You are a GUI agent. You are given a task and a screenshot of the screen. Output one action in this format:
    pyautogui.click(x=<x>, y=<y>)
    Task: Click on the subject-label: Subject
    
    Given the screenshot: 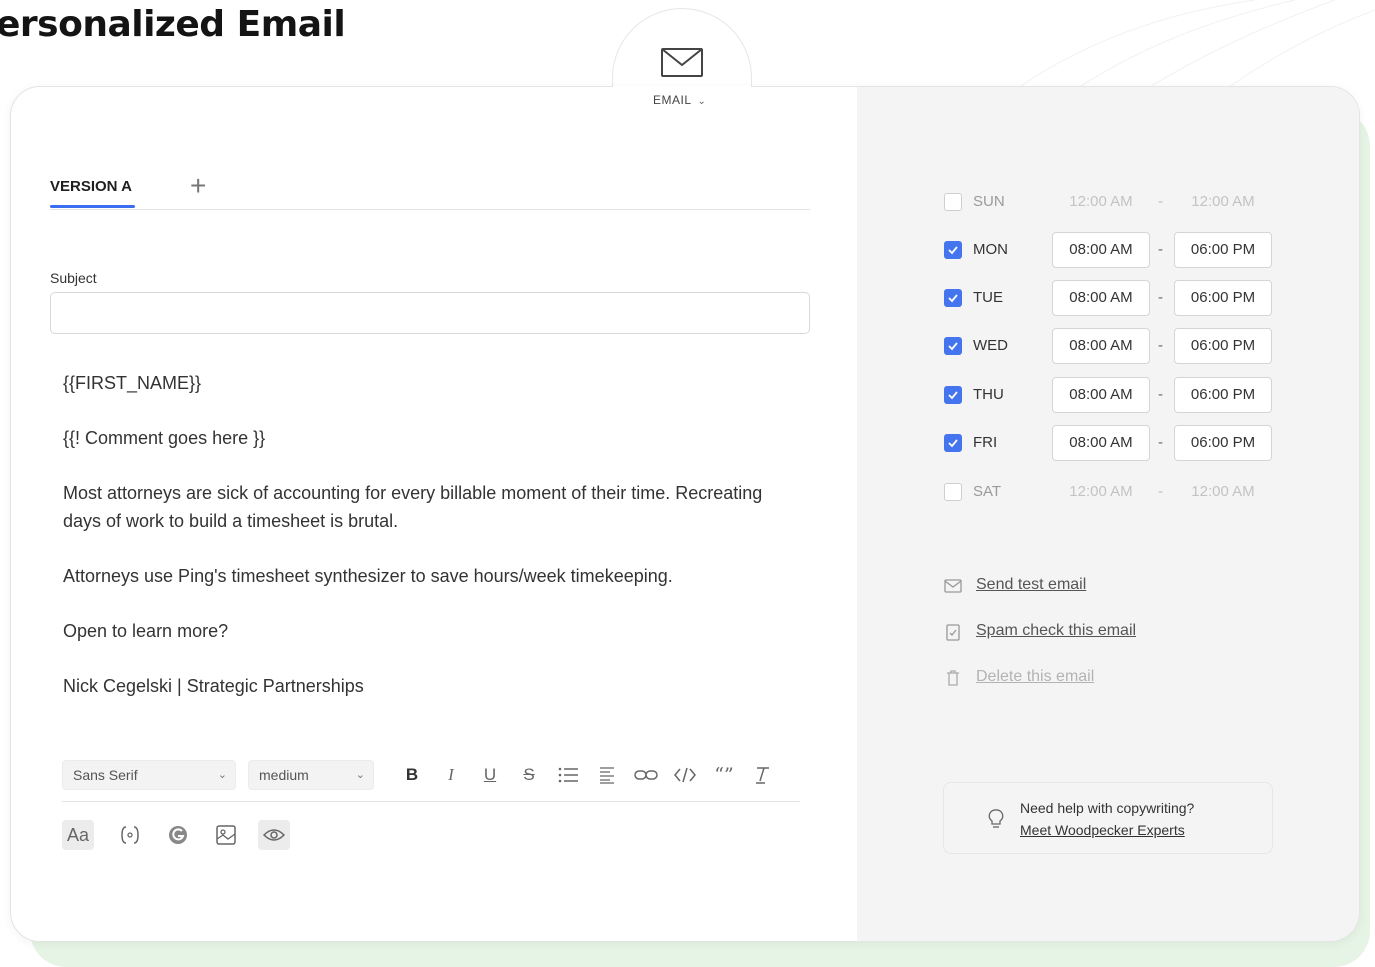 What is the action you would take?
    pyautogui.click(x=73, y=278)
    